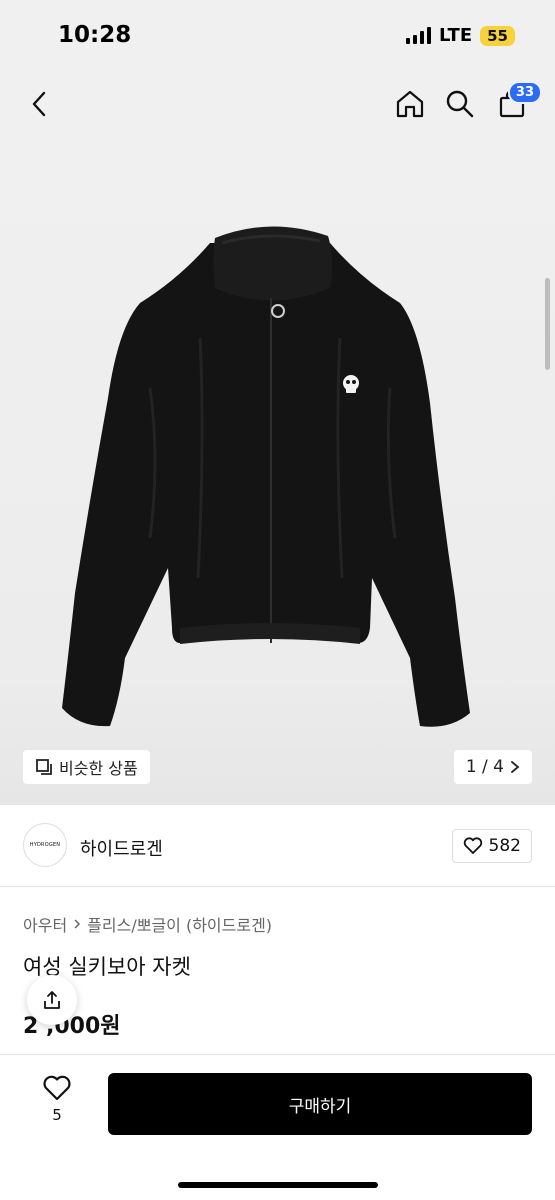  Describe the element at coordinates (419, 35) in the screenshot. I see `signal-icon` at that location.